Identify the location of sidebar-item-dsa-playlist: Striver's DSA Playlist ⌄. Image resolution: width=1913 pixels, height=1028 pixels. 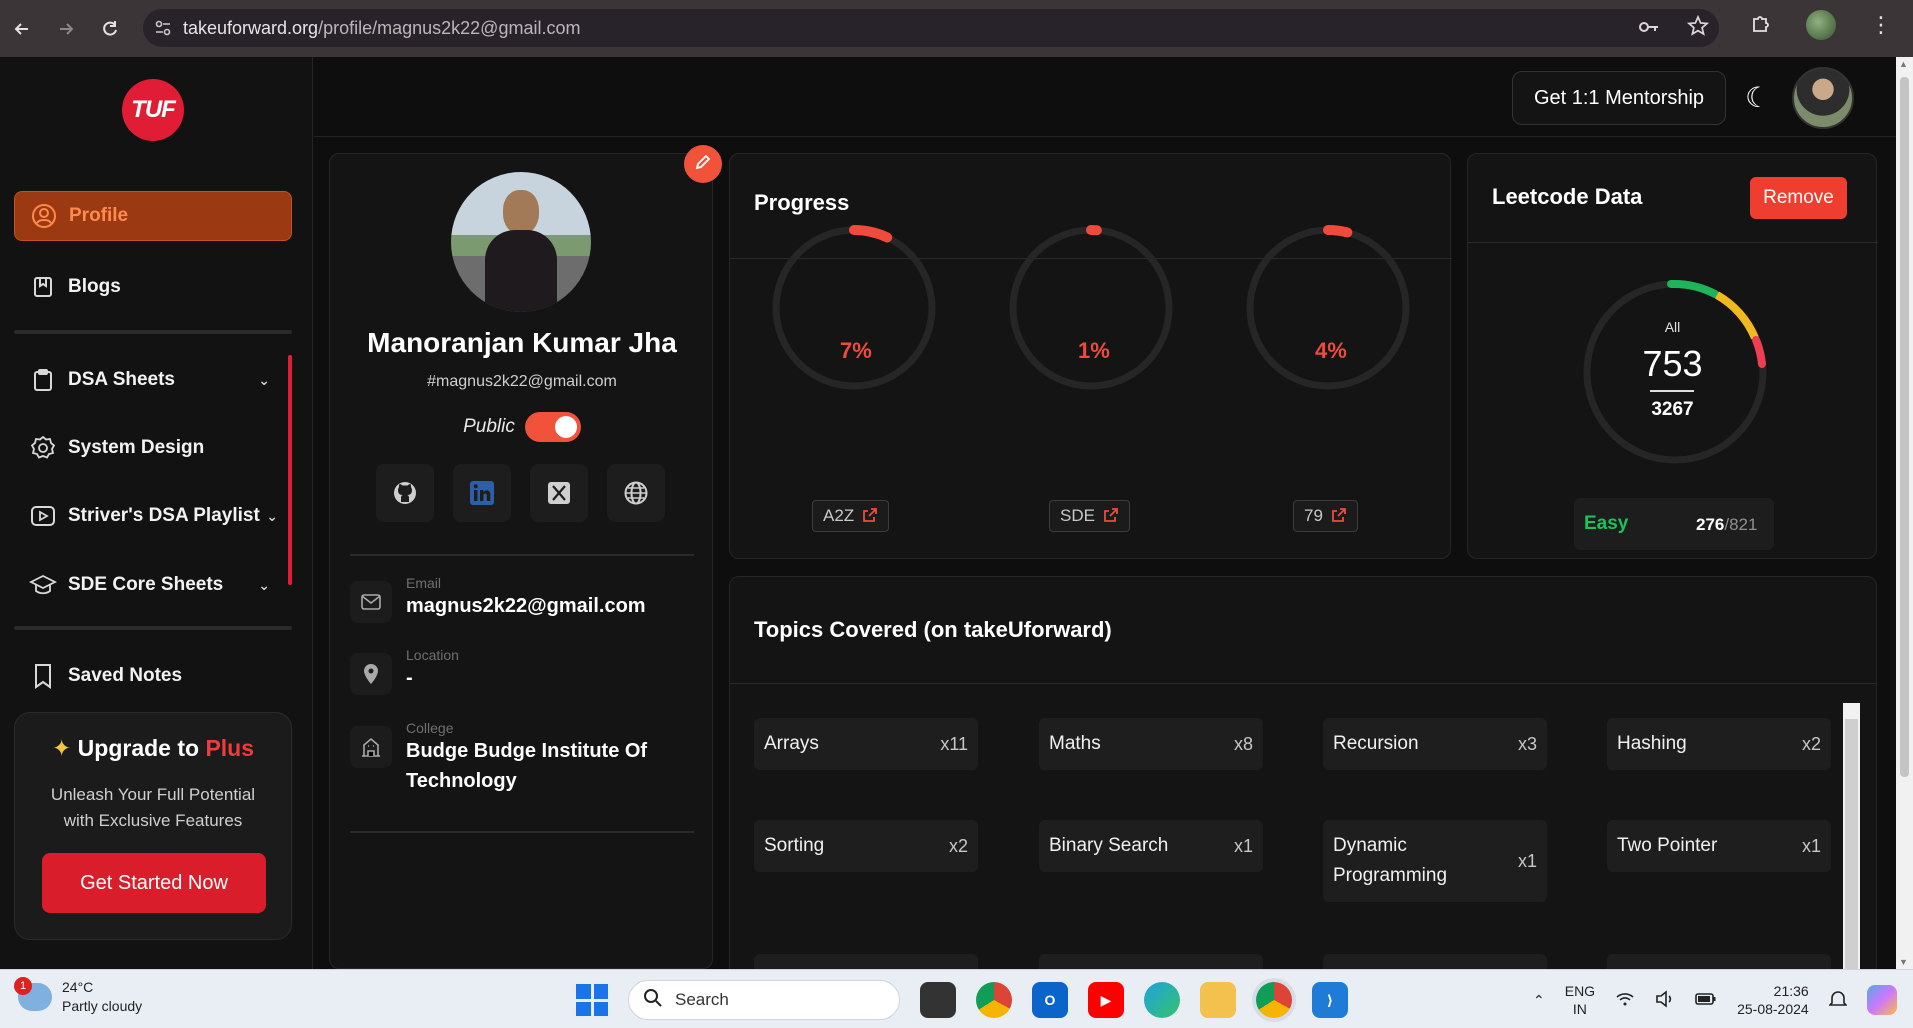
(153, 516).